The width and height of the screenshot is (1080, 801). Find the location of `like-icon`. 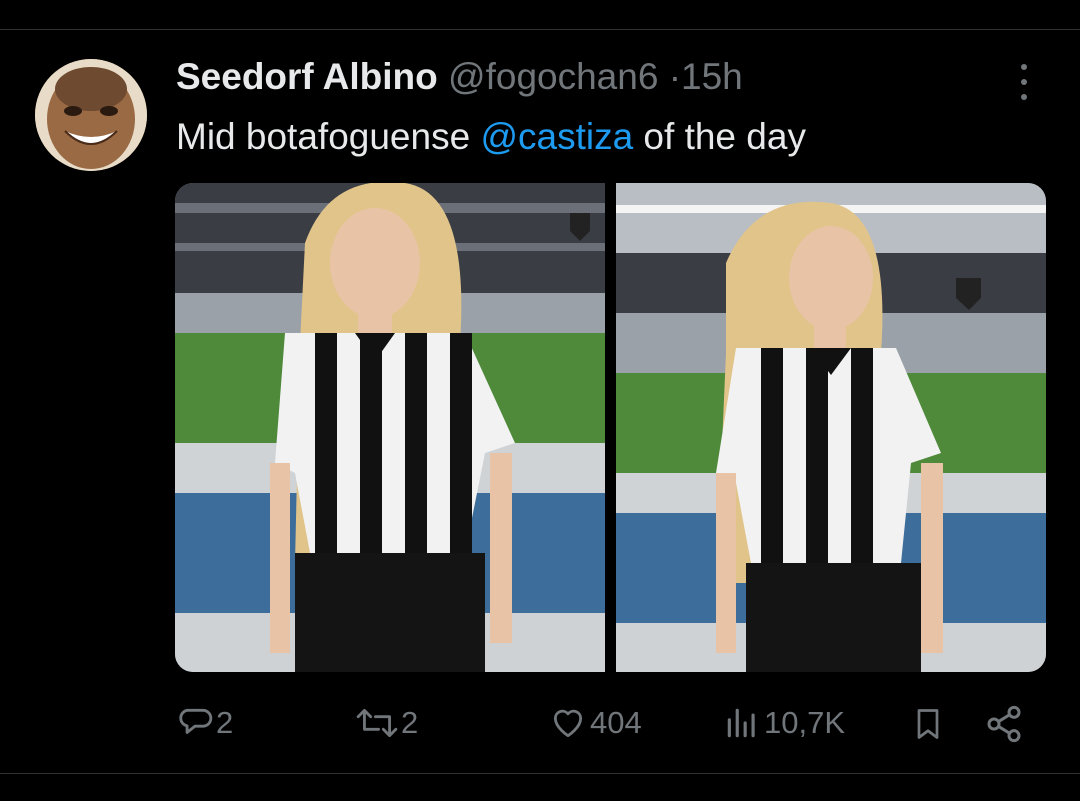

like-icon is located at coordinates (568, 723).